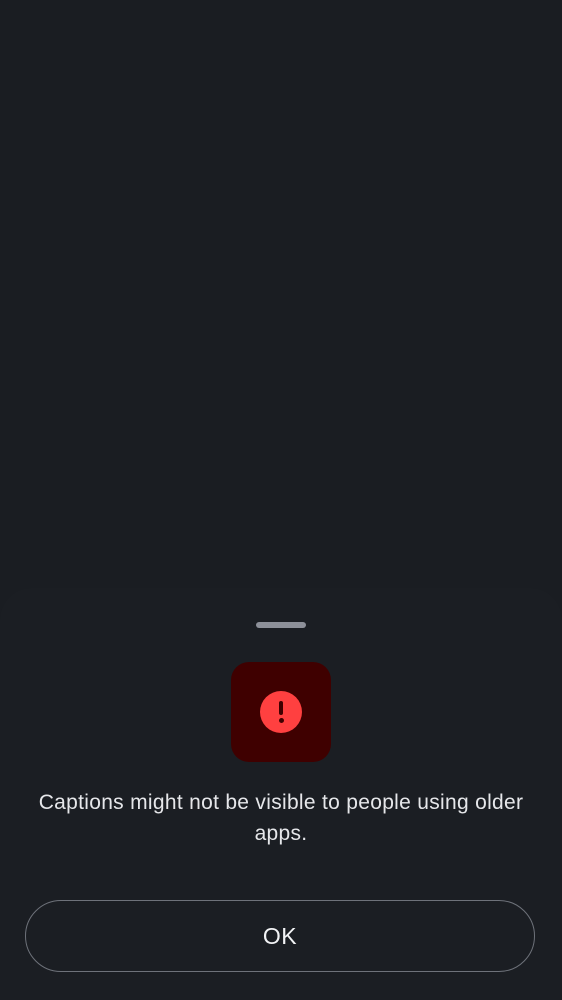 The image size is (562, 1000). I want to click on ok-button: OK, so click(280, 936).